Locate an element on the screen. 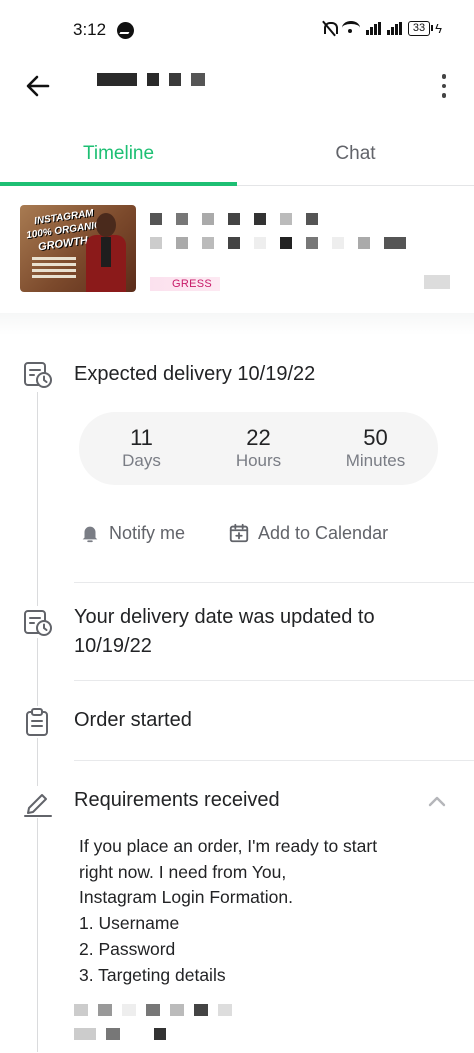 The image size is (474, 1053). messenger-icon is located at coordinates (125, 30).